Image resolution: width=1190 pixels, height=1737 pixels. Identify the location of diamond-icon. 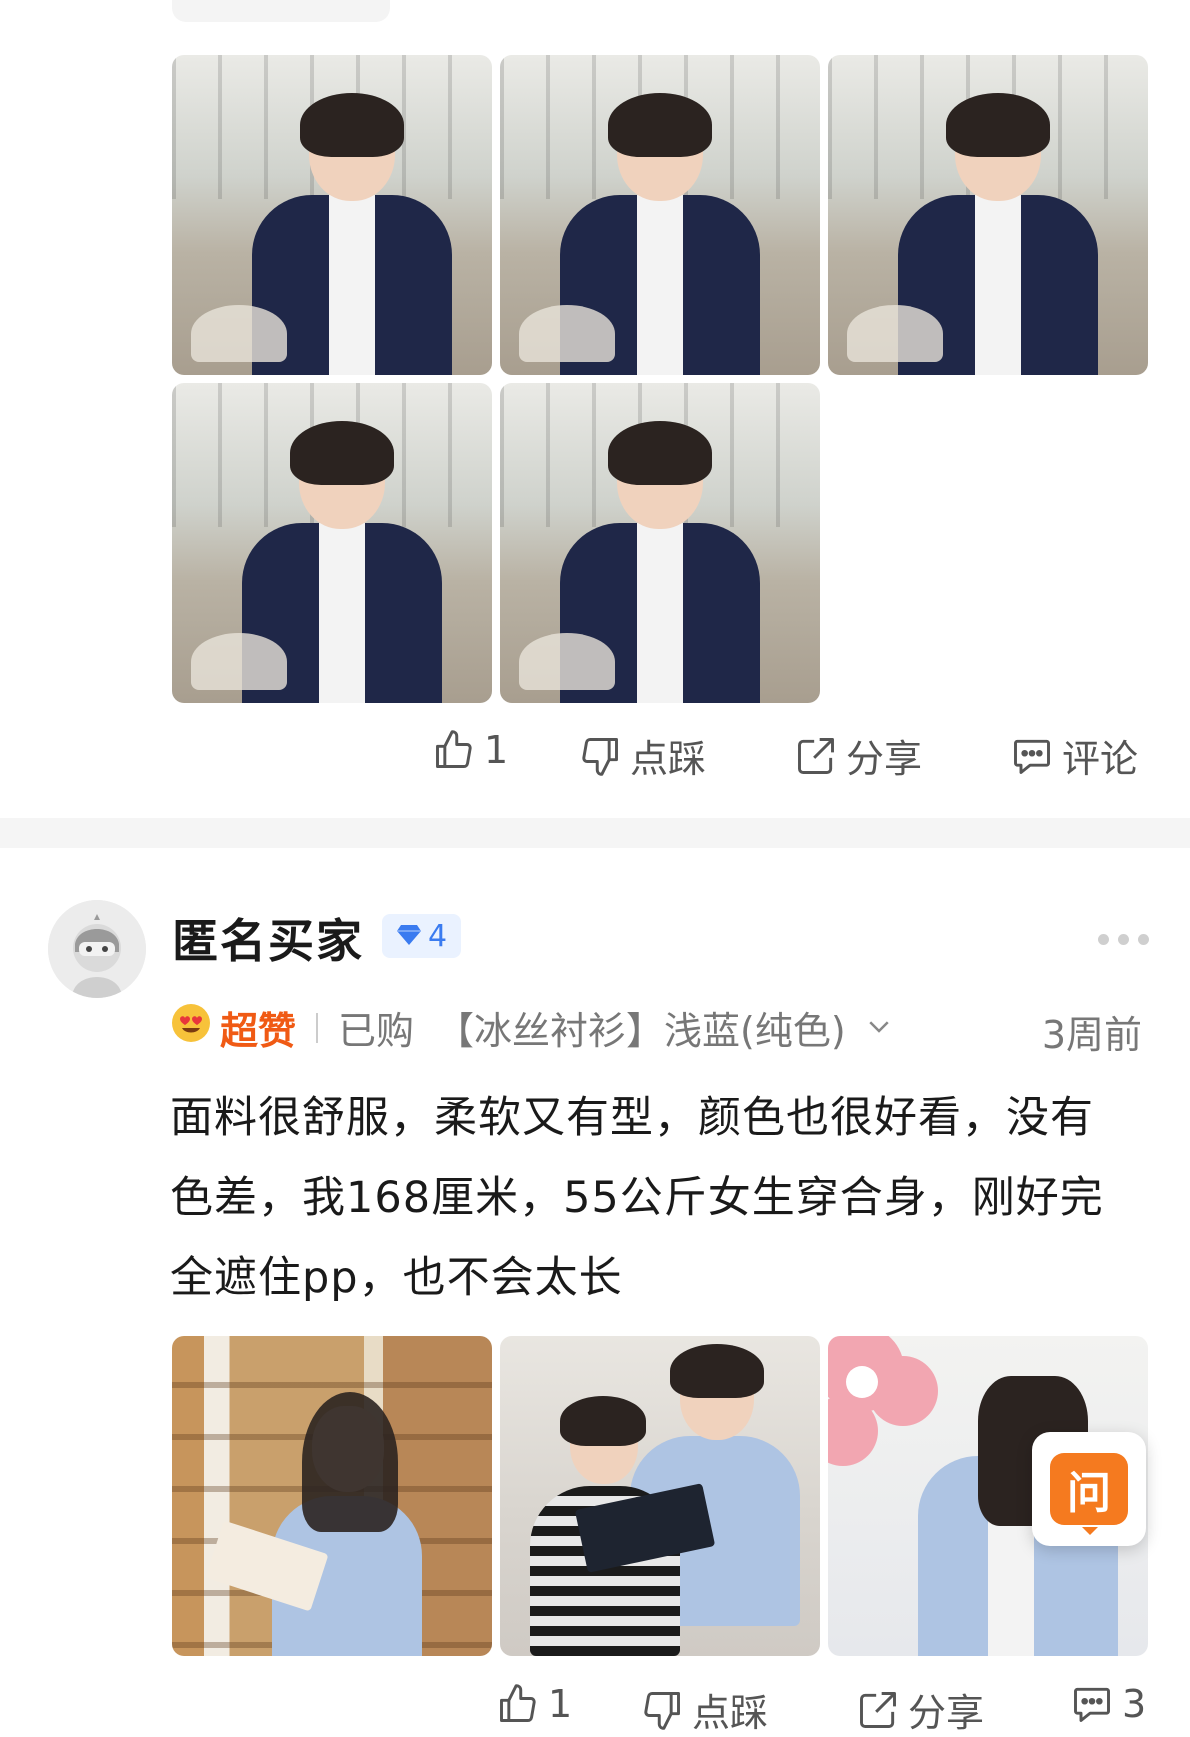
(409, 936).